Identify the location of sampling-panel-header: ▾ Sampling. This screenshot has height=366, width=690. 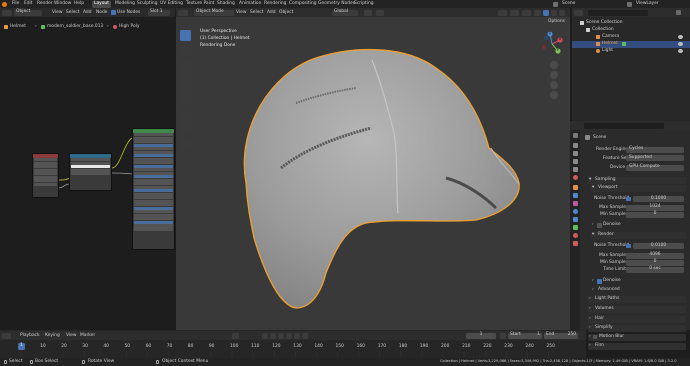
(637, 180).